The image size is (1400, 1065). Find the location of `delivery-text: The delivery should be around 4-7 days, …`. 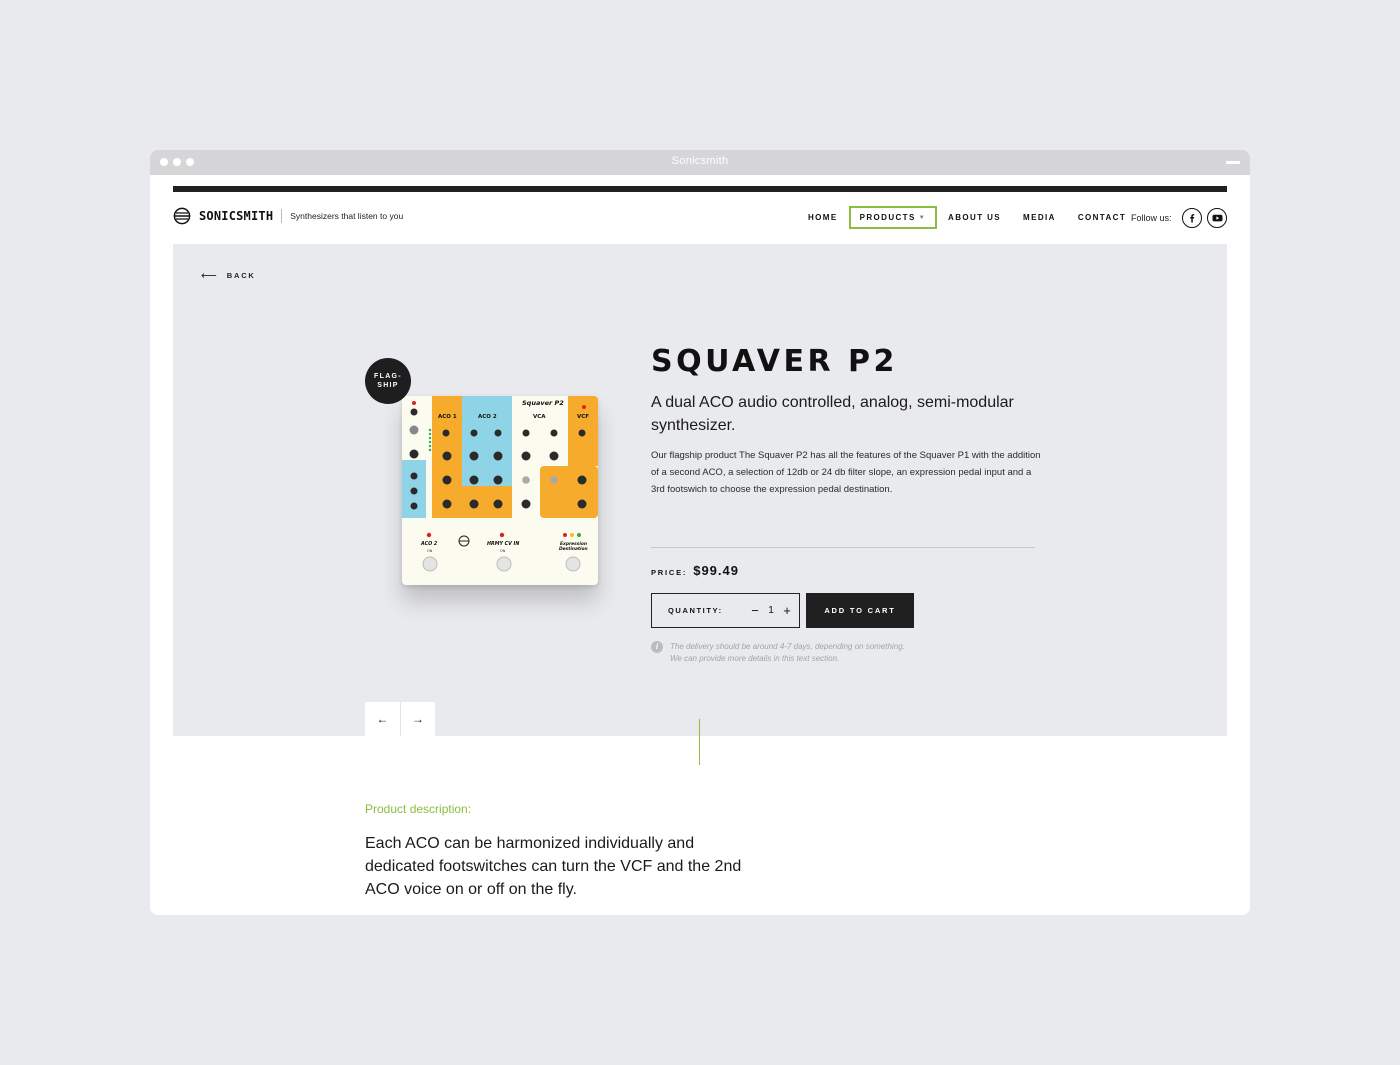

delivery-text: The delivery should be around 4-7 days, … is located at coordinates (787, 653).